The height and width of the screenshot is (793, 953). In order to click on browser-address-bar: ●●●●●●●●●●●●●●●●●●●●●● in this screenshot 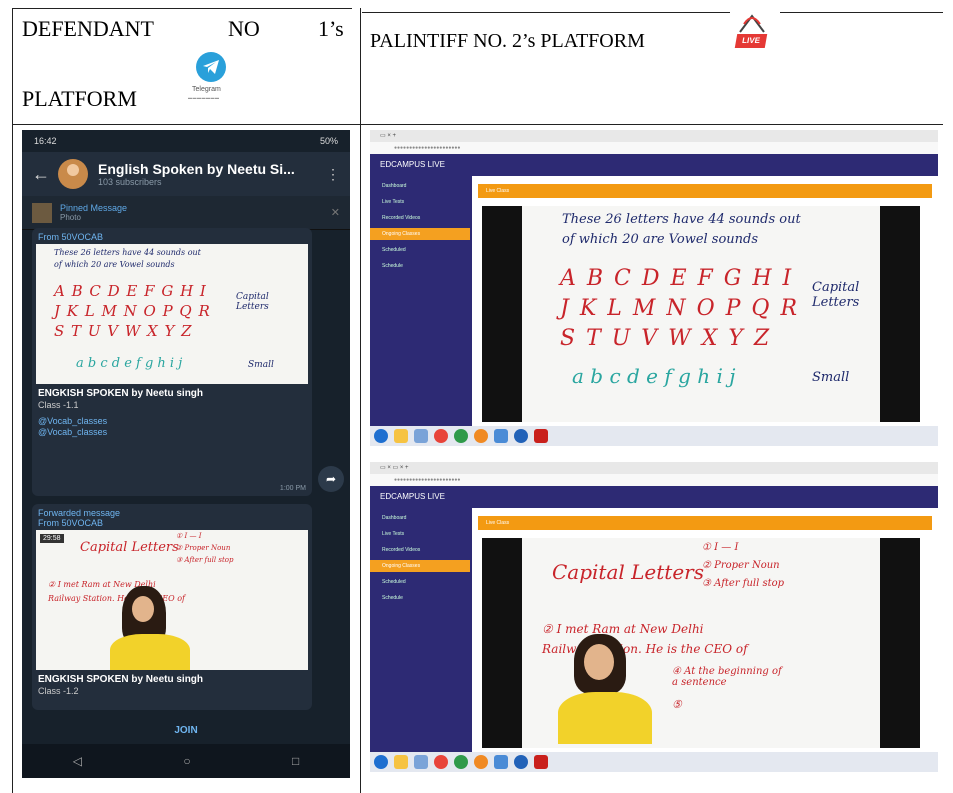, I will do `click(654, 148)`.